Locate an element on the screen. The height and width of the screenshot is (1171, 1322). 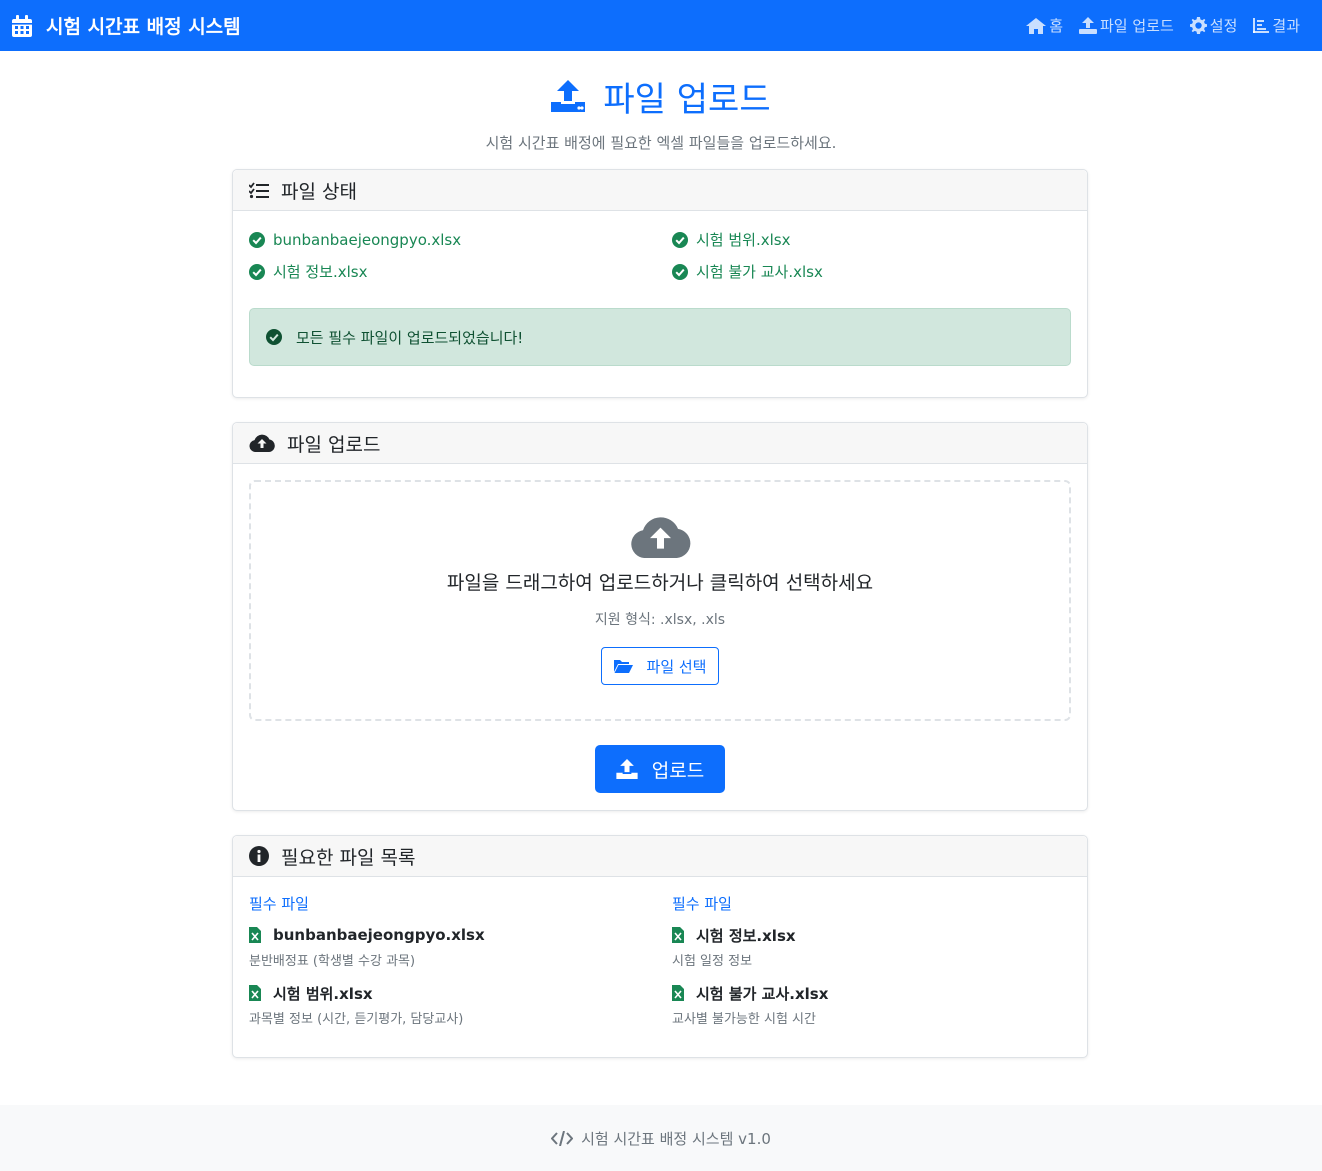
gear-icon is located at coordinates (1198, 25).